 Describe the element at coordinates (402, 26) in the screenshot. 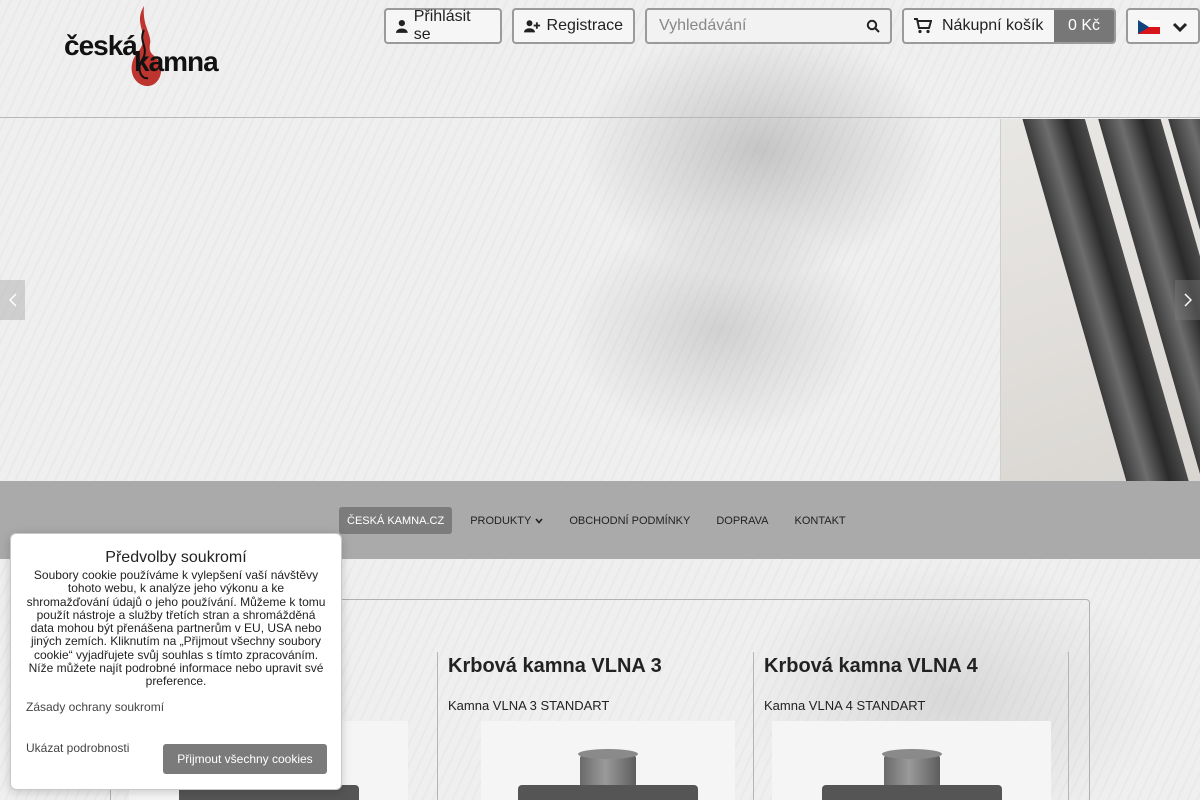

I see `user-icon` at that location.